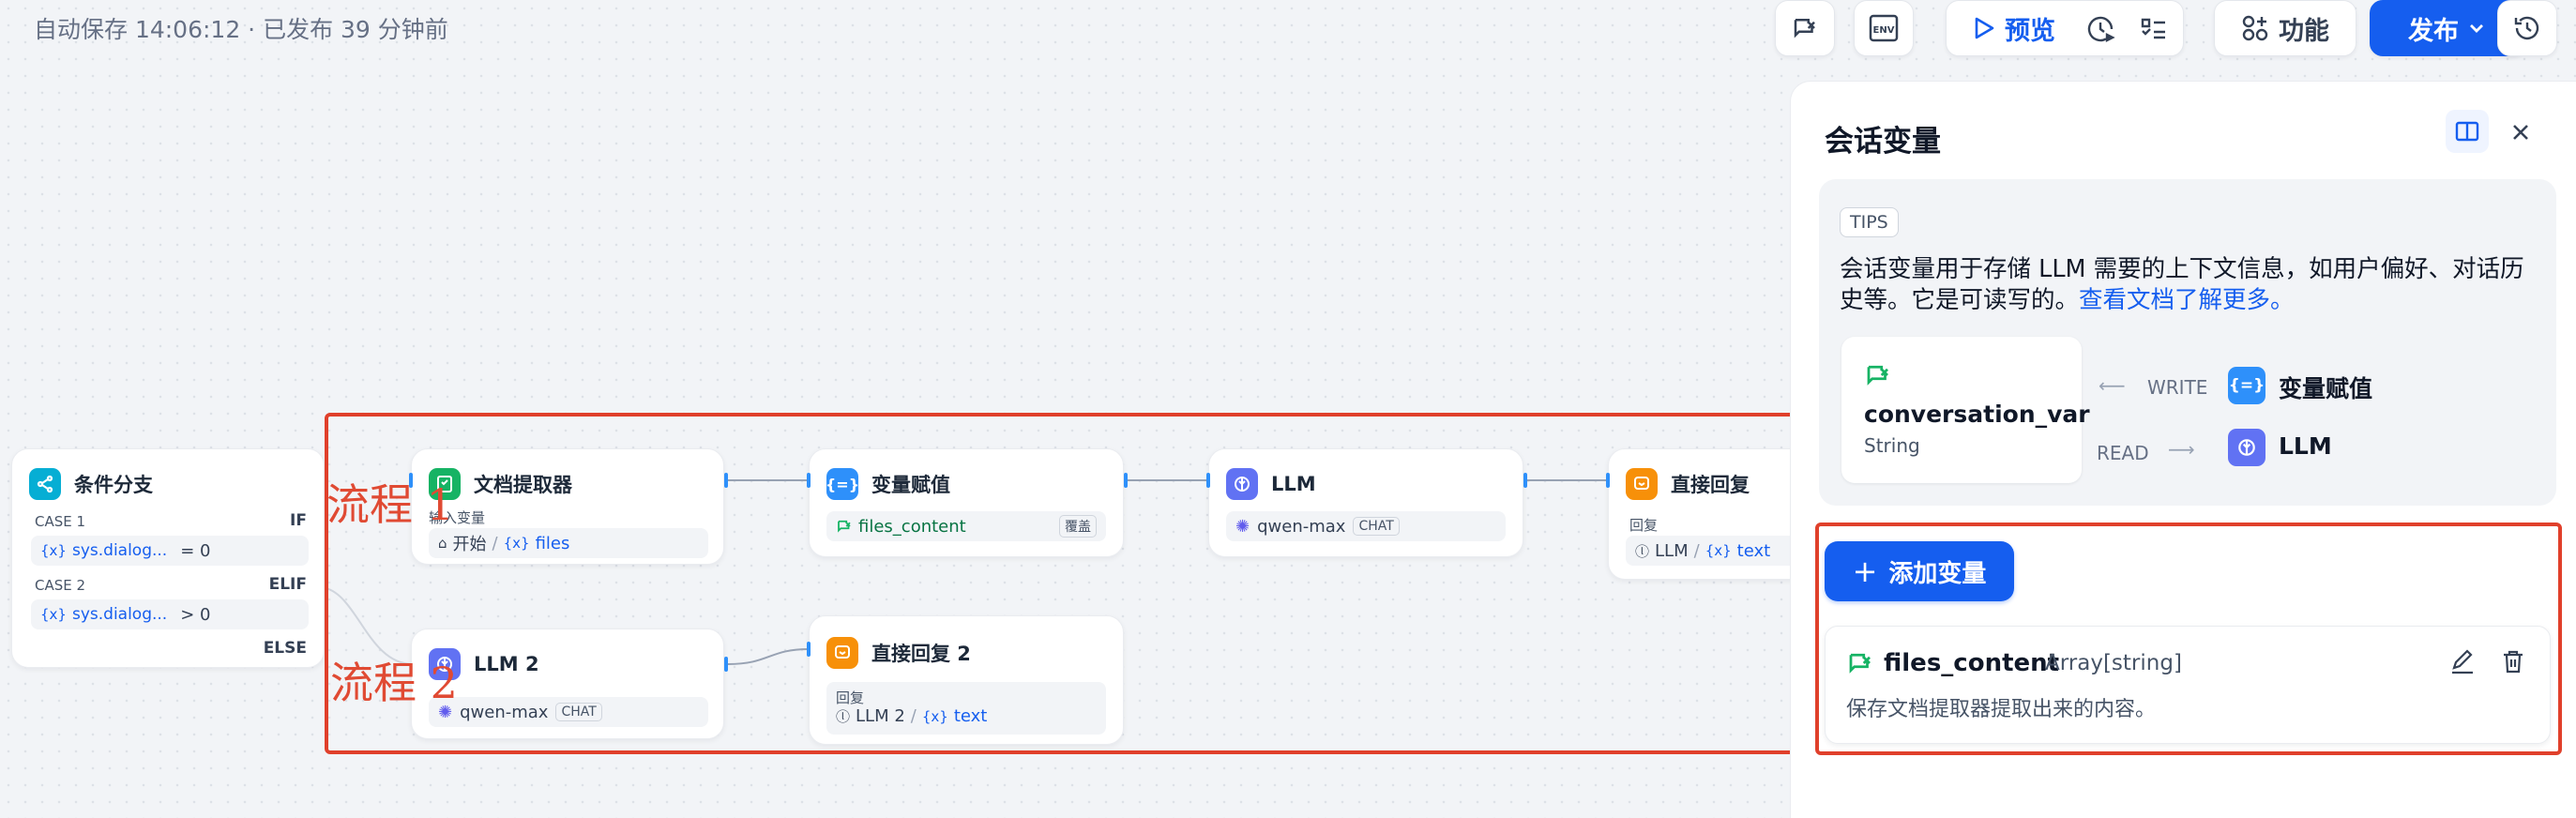 The height and width of the screenshot is (818, 2576). What do you see at coordinates (1865, 571) in the screenshot?
I see `plus-icon: +` at bounding box center [1865, 571].